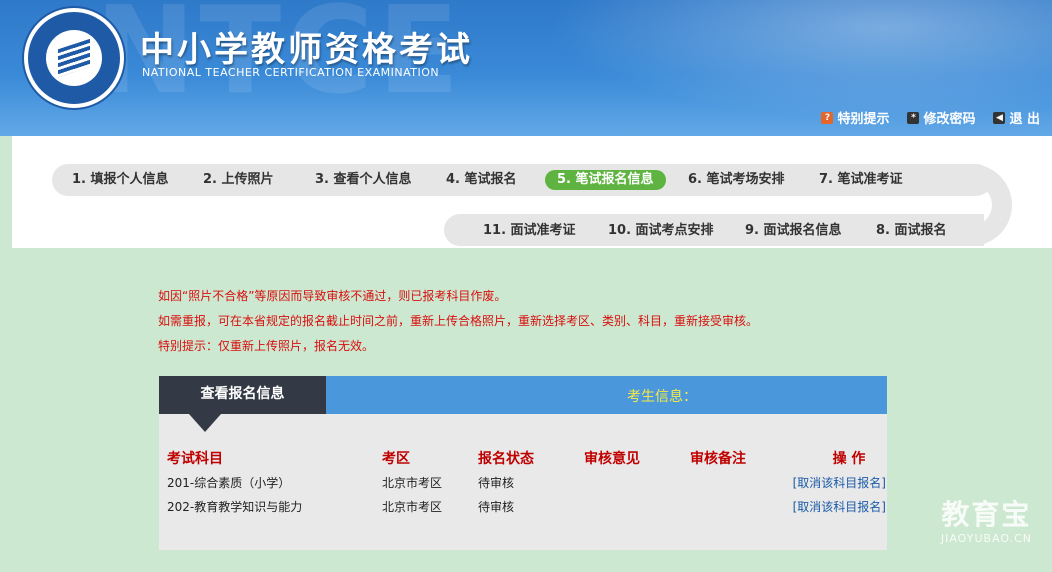 This screenshot has width=1052, height=572. I want to click on ntce-logo, so click(74, 58).